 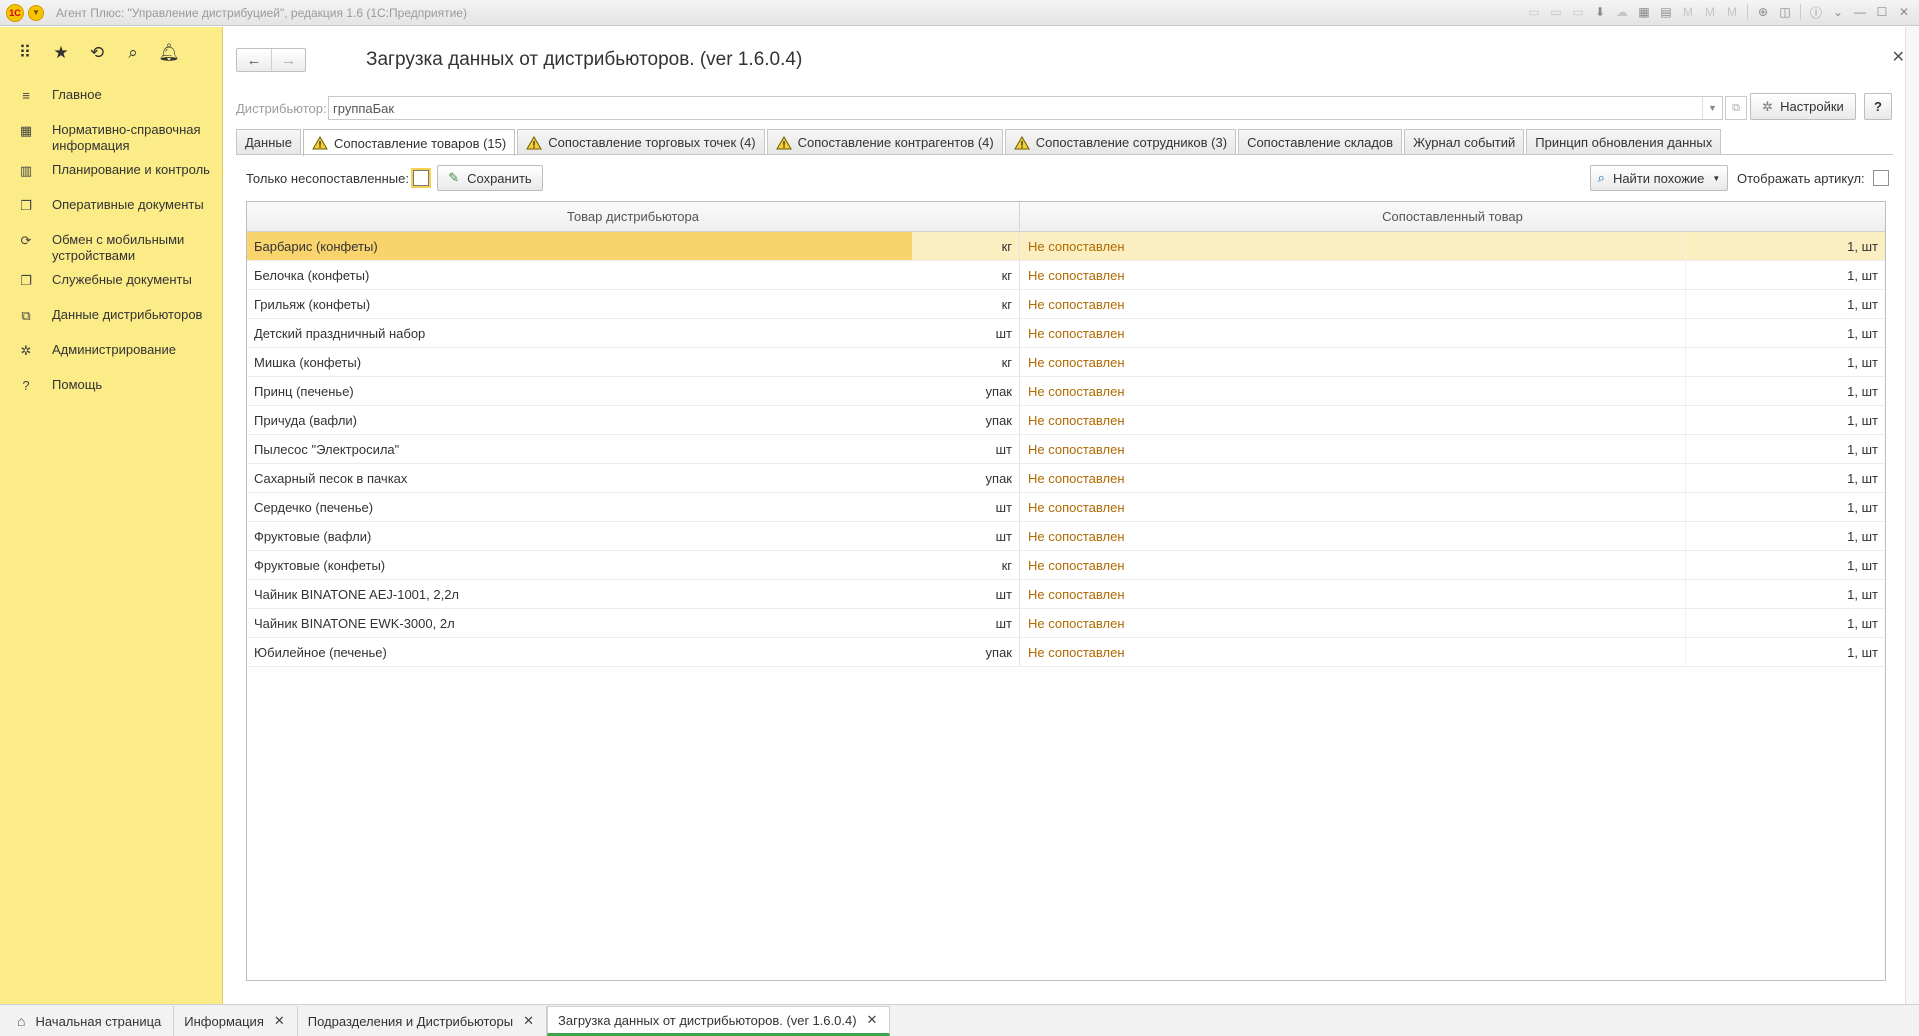 What do you see at coordinates (579, 623) in the screenshot?
I see `distributor-product-cell: Чайник BINATONE EWK-3000, 2л` at bounding box center [579, 623].